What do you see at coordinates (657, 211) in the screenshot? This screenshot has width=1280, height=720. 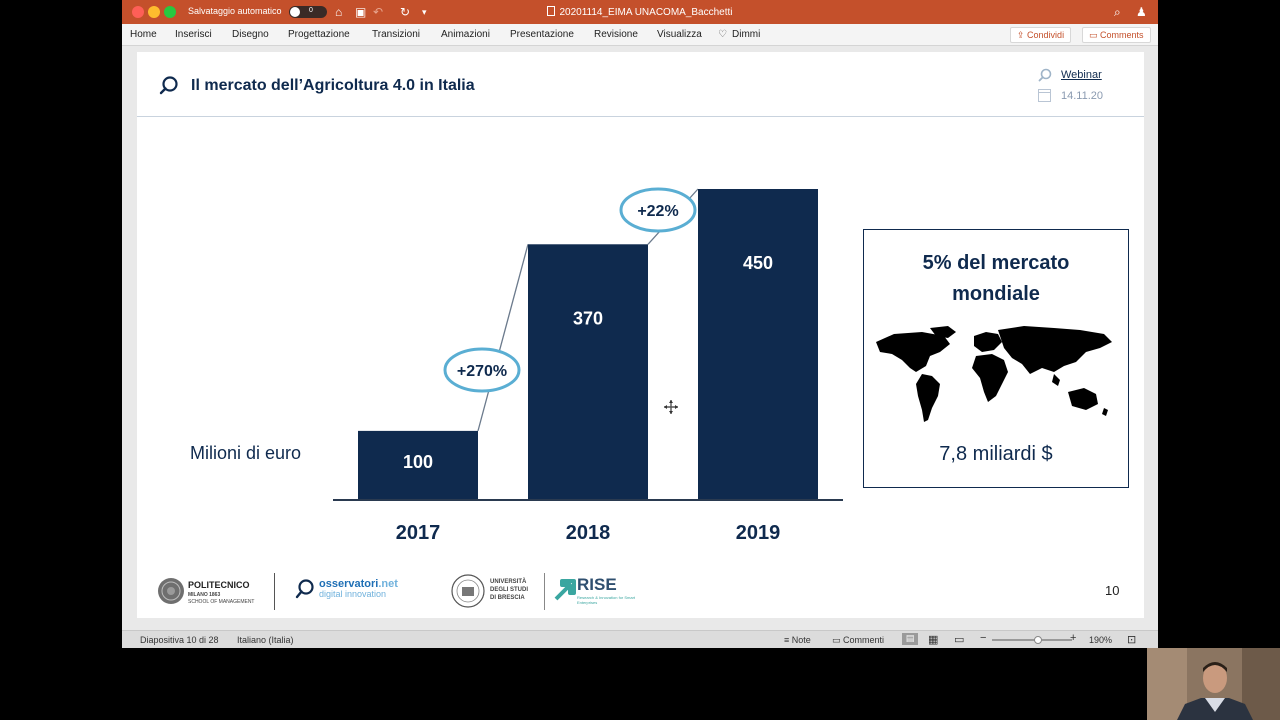 I see `growth-annotation: +22%` at bounding box center [657, 211].